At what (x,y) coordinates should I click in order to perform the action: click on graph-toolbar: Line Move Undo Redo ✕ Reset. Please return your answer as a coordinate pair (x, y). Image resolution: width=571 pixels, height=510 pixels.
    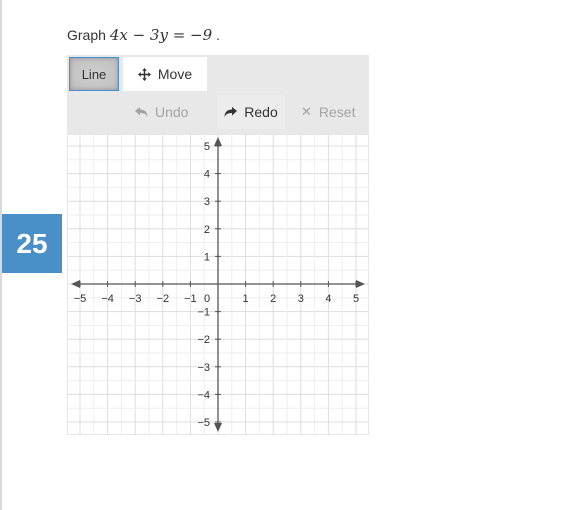
    Looking at the image, I should click on (218, 94).